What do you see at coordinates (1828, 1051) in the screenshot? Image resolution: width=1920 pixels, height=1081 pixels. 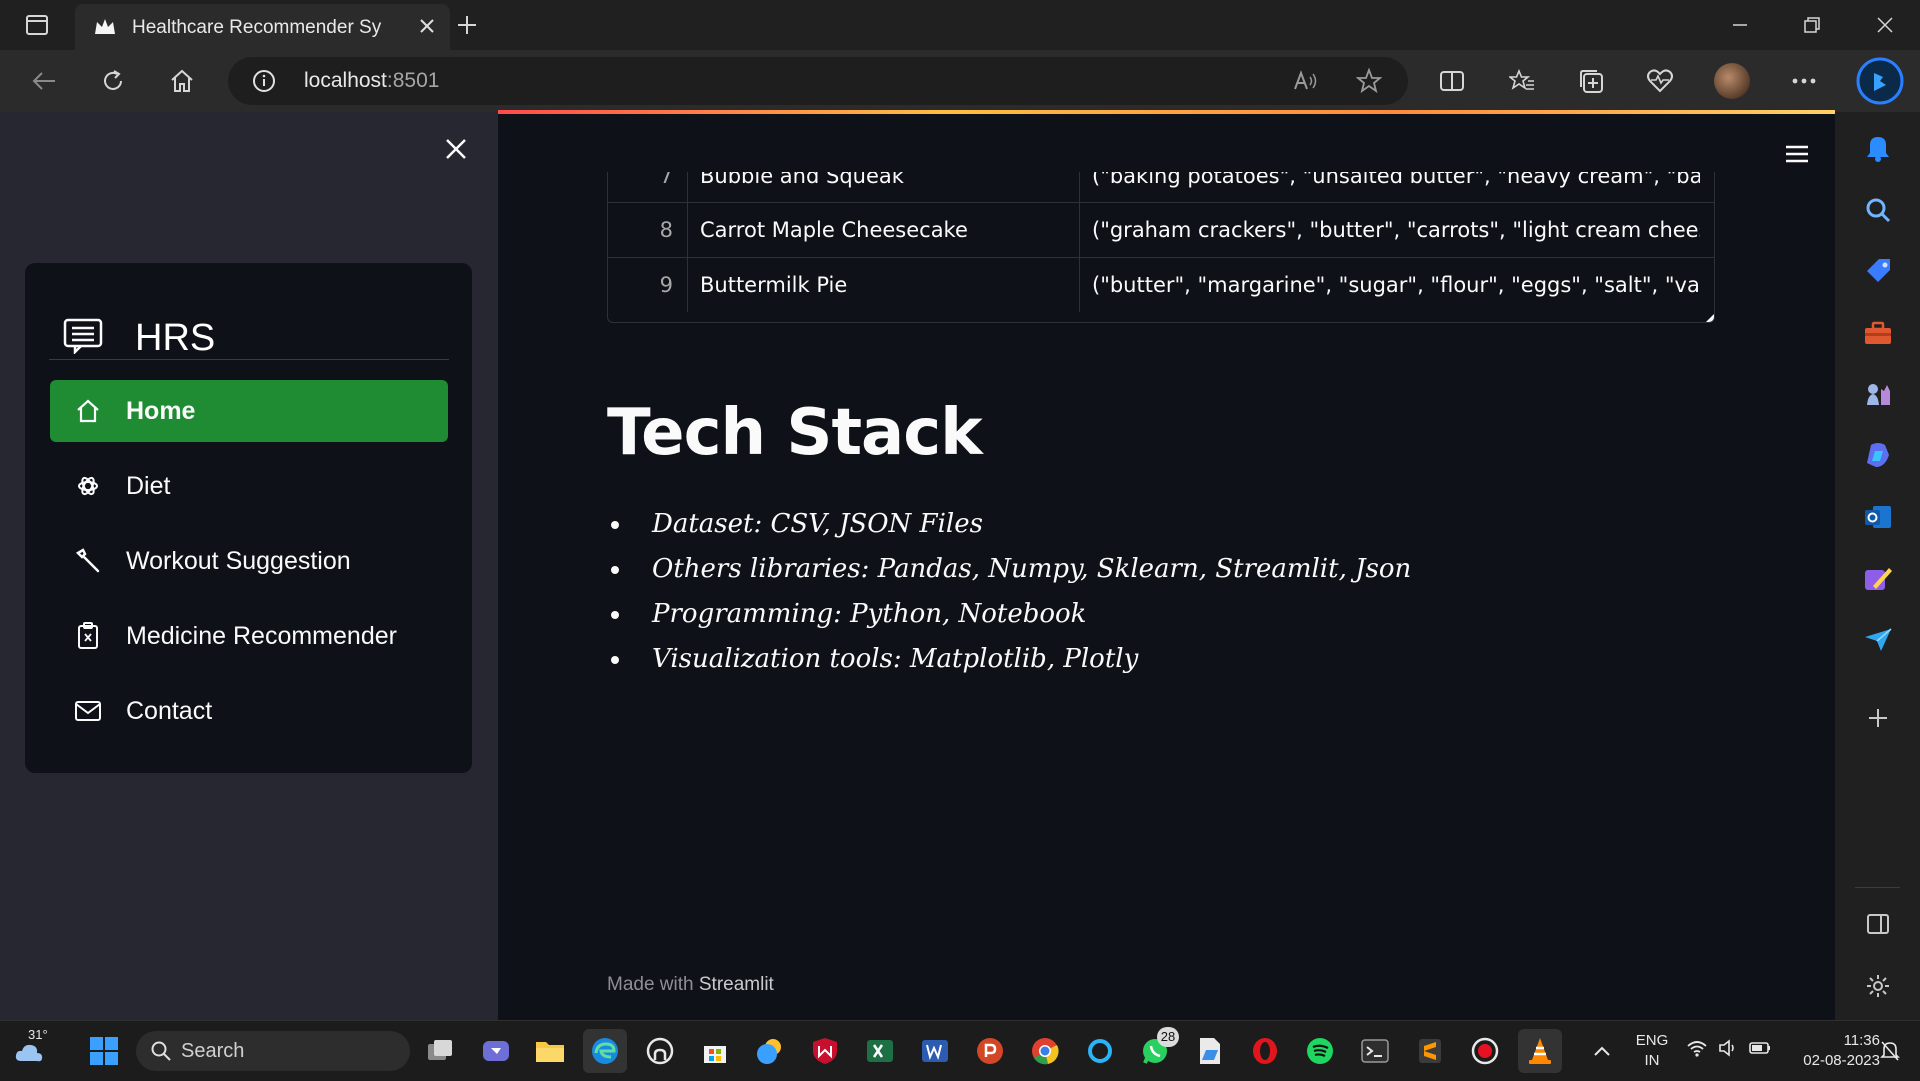 I see `clock: 11:36 02-08-2023` at bounding box center [1828, 1051].